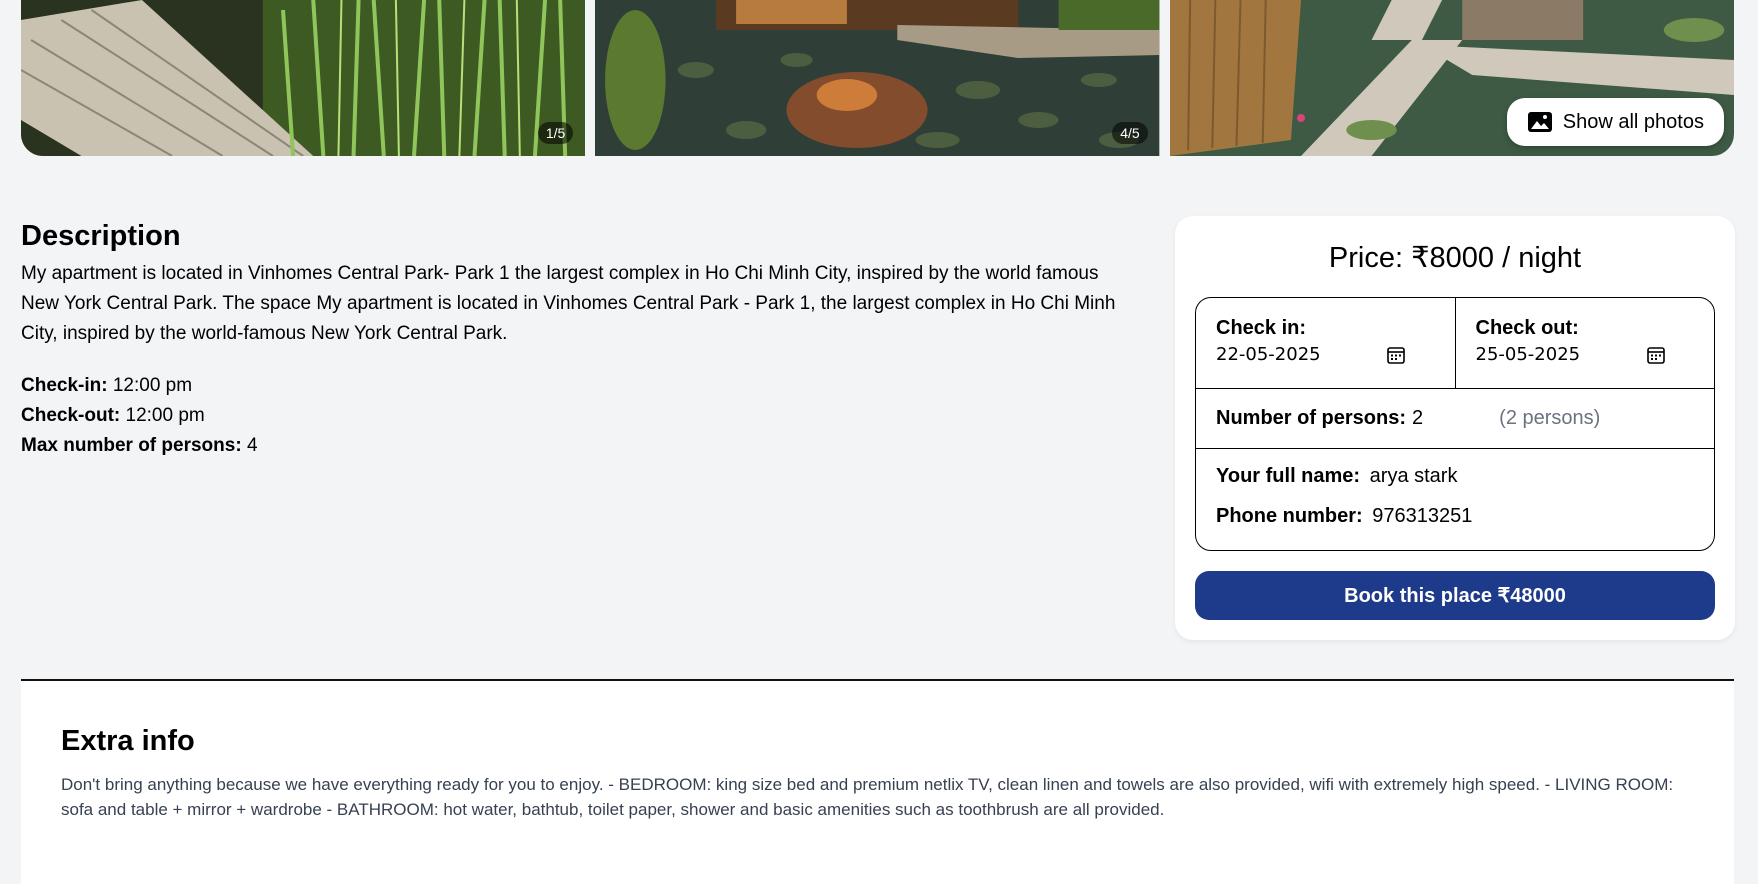 Image resolution: width=1758 pixels, height=884 pixels. What do you see at coordinates (1422, 516) in the screenshot?
I see `phone-value: 976313251` at bounding box center [1422, 516].